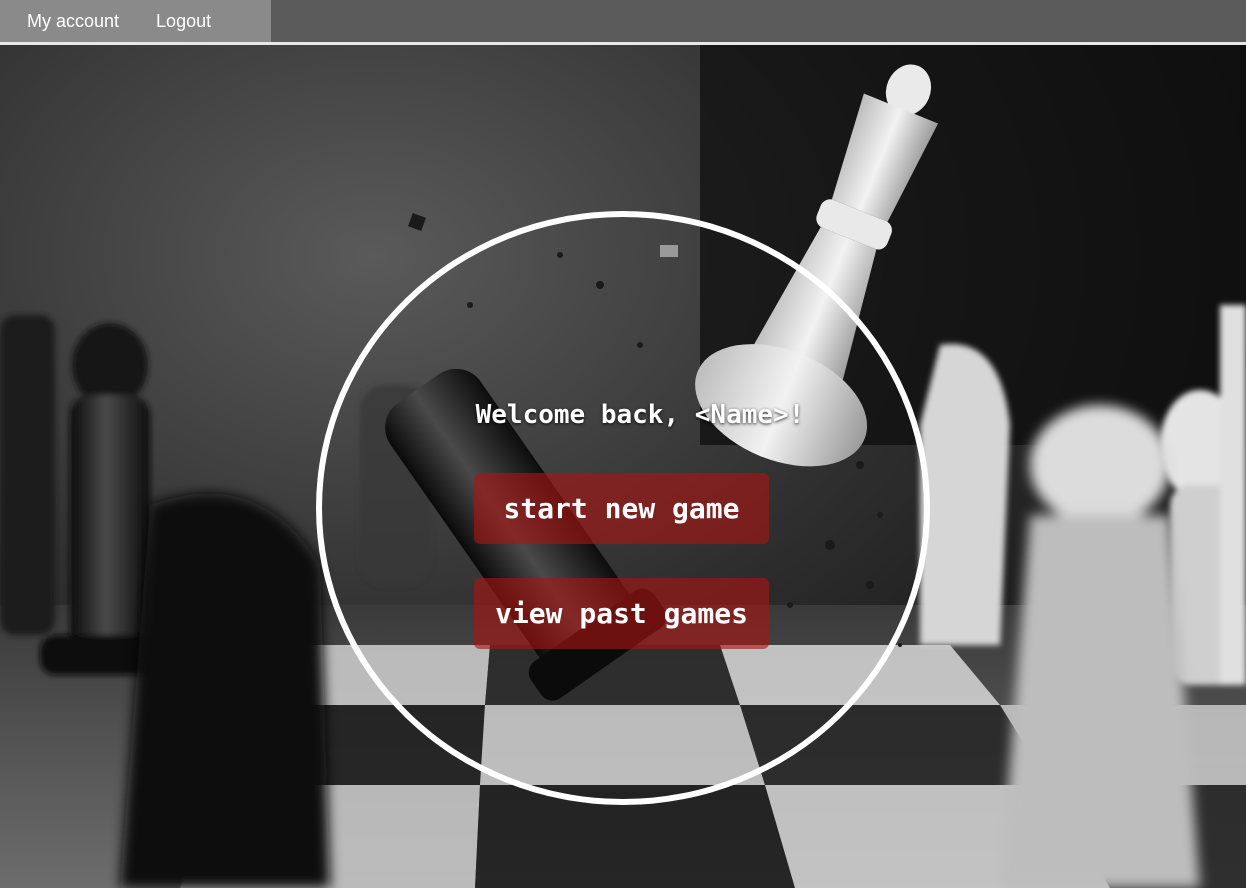 The image size is (1246, 888). What do you see at coordinates (183, 21) in the screenshot?
I see `logout-link: Logout` at bounding box center [183, 21].